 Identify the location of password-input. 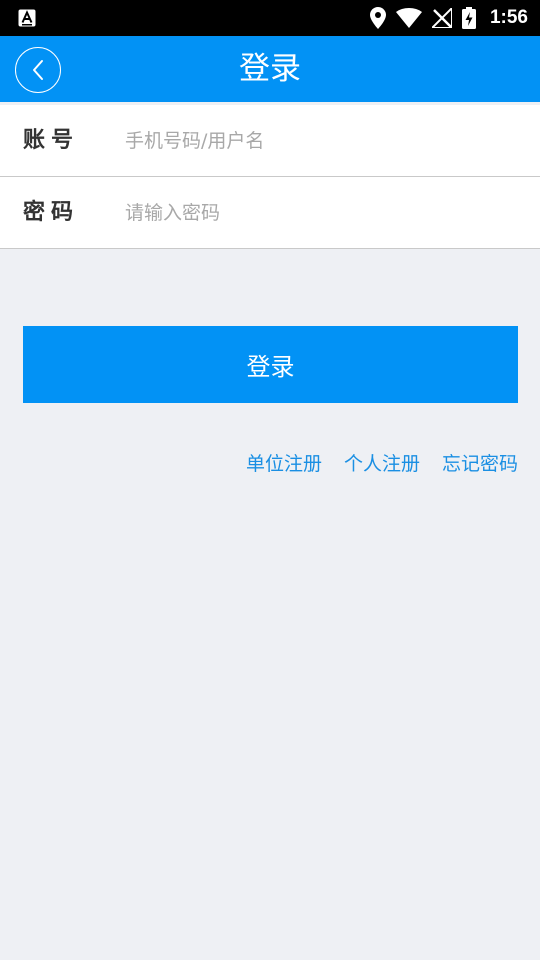
(320, 213).